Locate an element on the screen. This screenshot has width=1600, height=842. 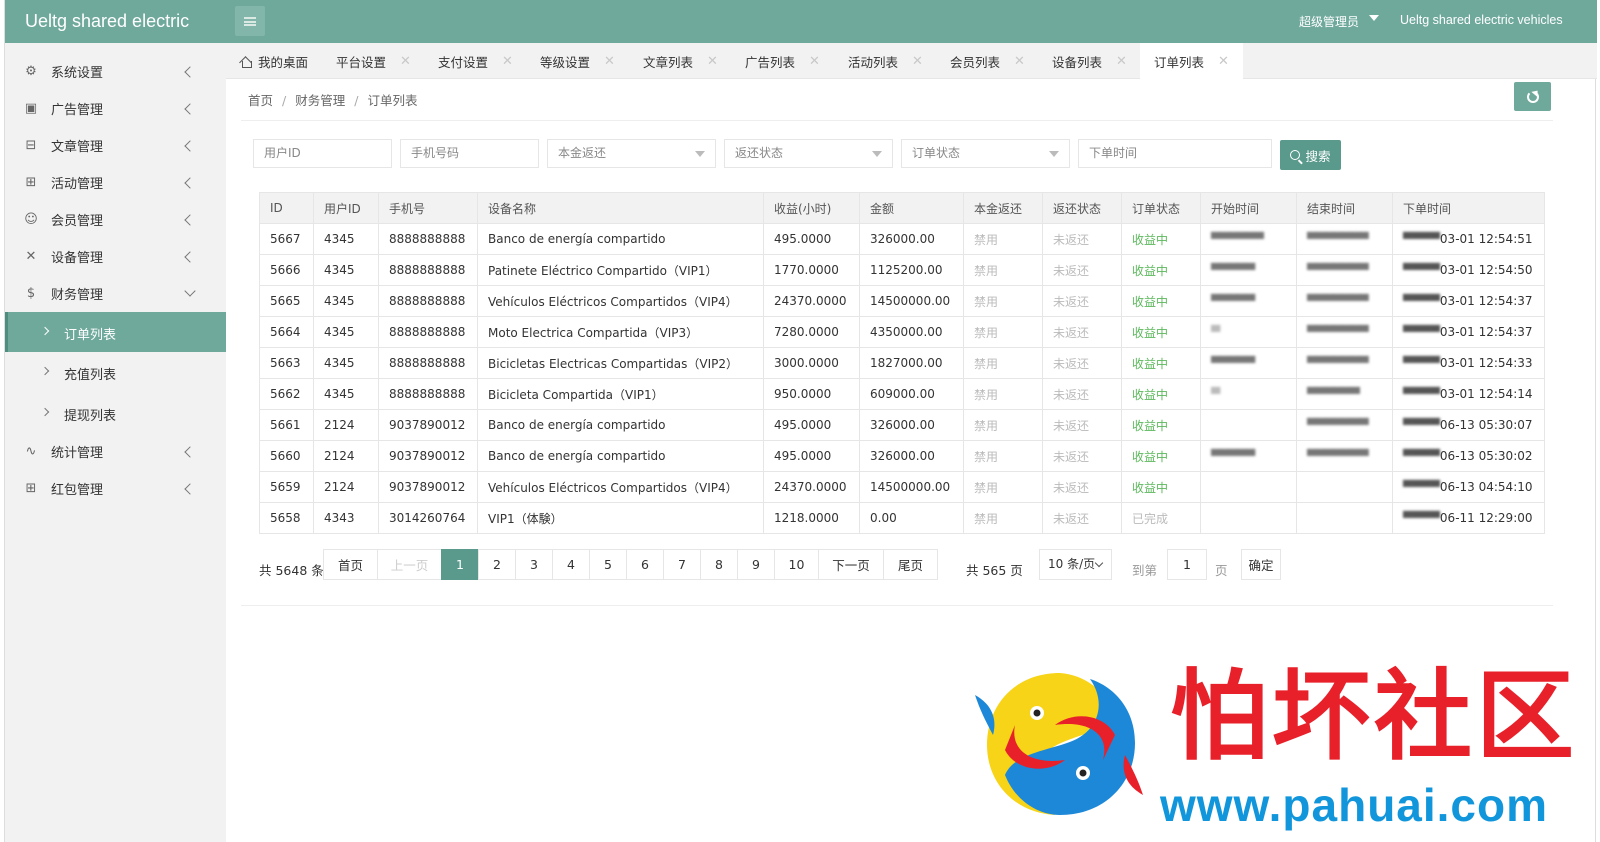
tab-device-list: 设备列表 ✕ is located at coordinates (1089, 61).